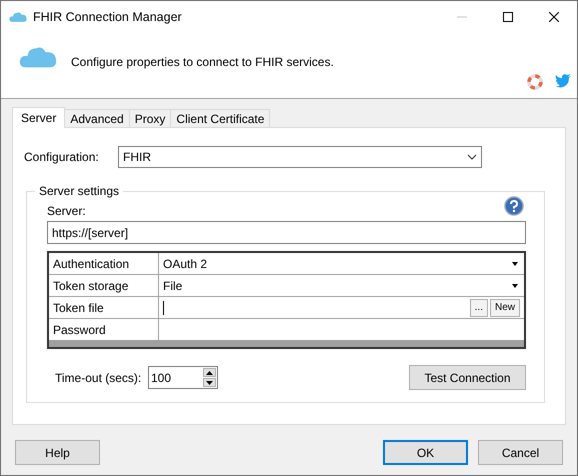 This screenshot has width=578, height=476. Describe the element at coordinates (554, 17) in the screenshot. I see `close-icon` at that location.